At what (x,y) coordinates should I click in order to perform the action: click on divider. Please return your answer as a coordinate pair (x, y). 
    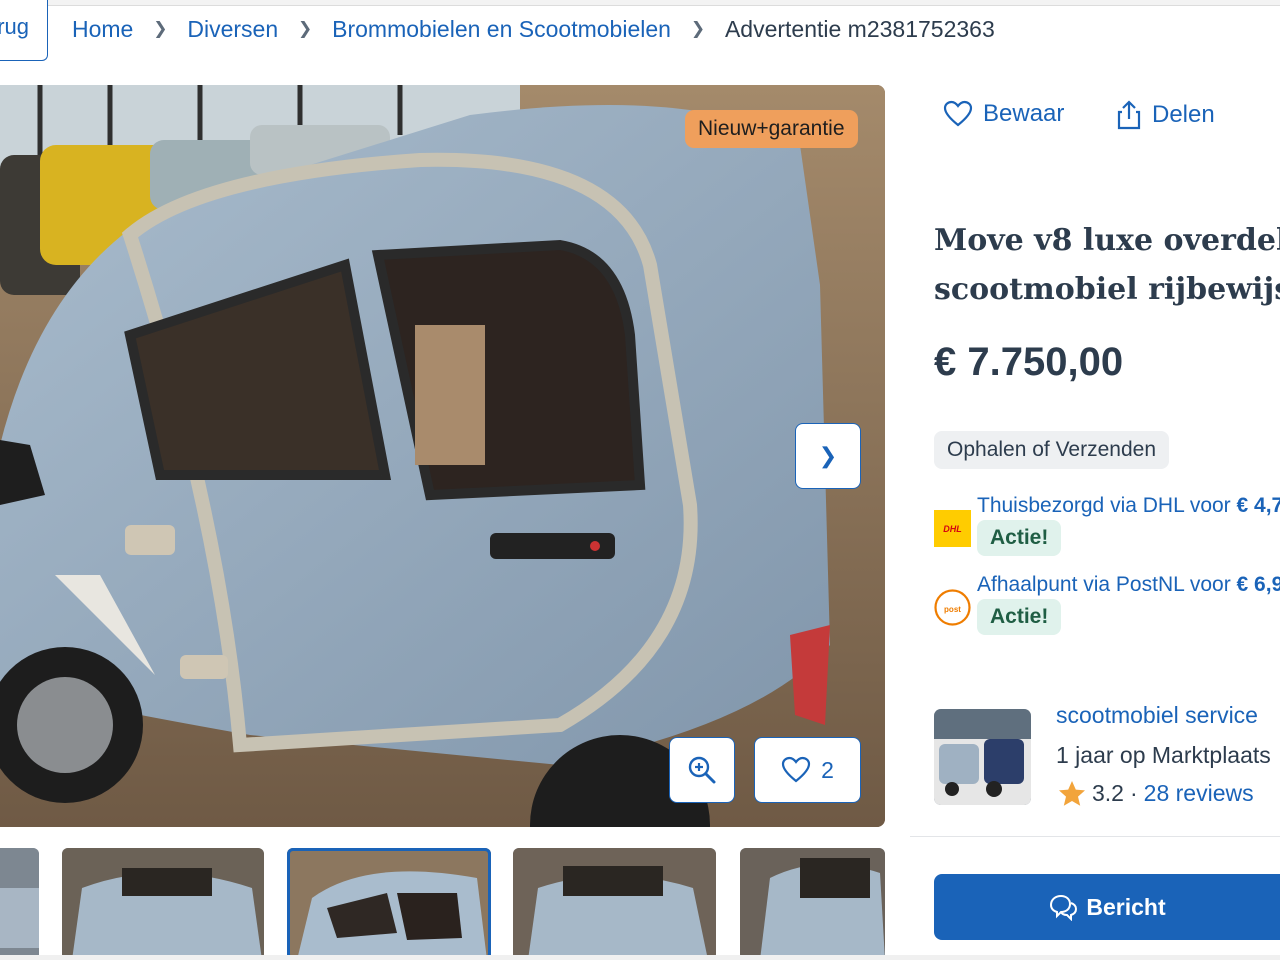
    Looking at the image, I should click on (1095, 836).